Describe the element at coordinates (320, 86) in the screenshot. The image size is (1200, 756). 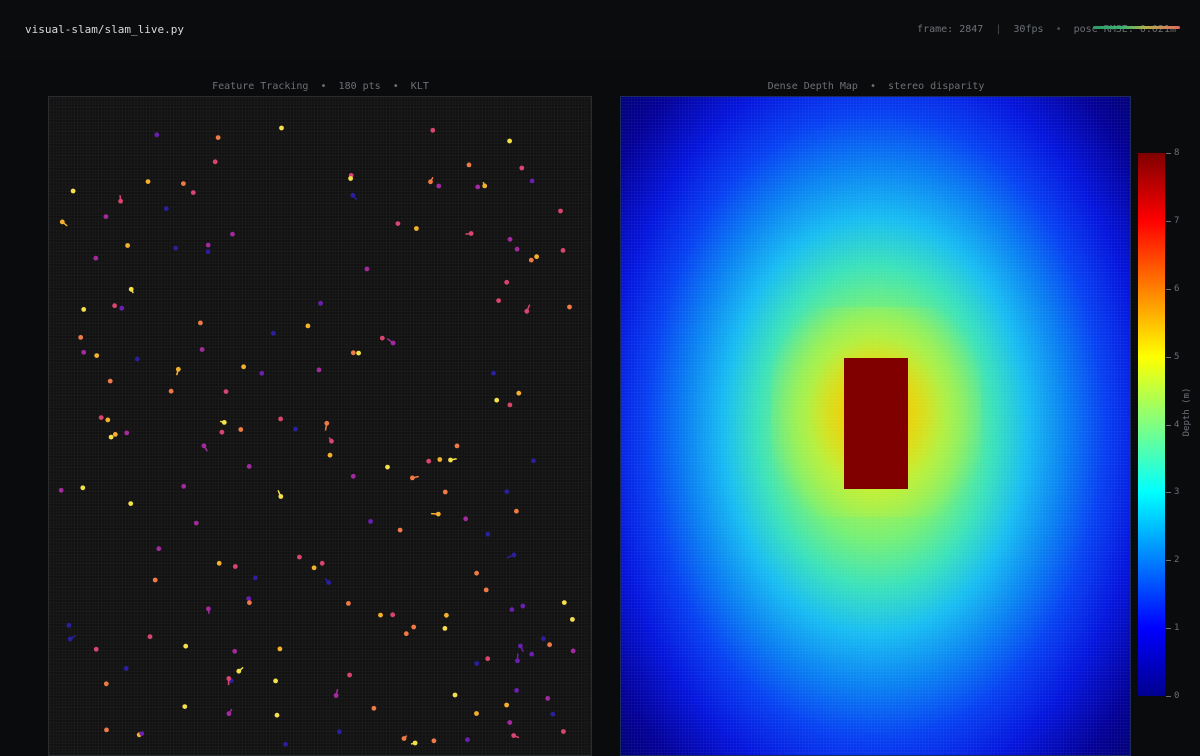
I see `tracking-panel-title: Feature Tracking • 180 pts • KLT` at that location.